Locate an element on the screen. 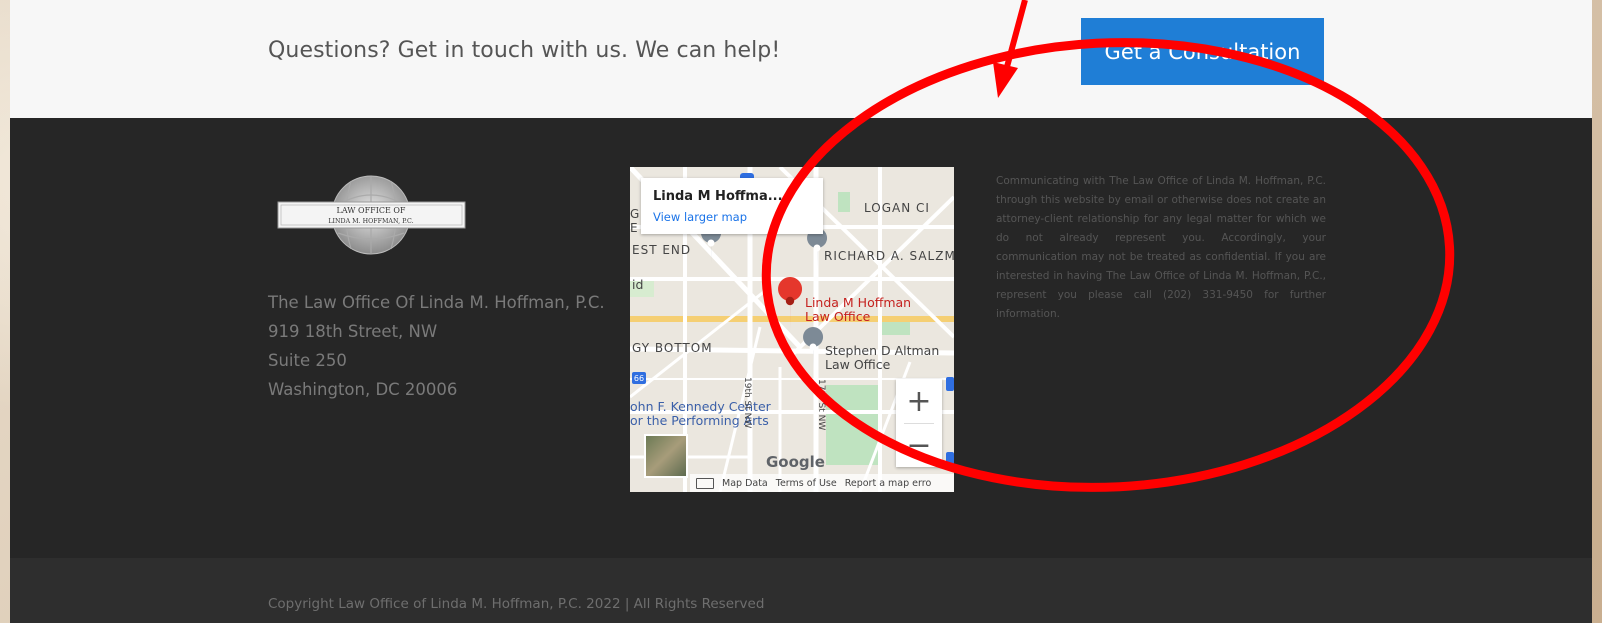 The height and width of the screenshot is (623, 1602). get-consultation-button: Get a Consultation is located at coordinates (1202, 51).